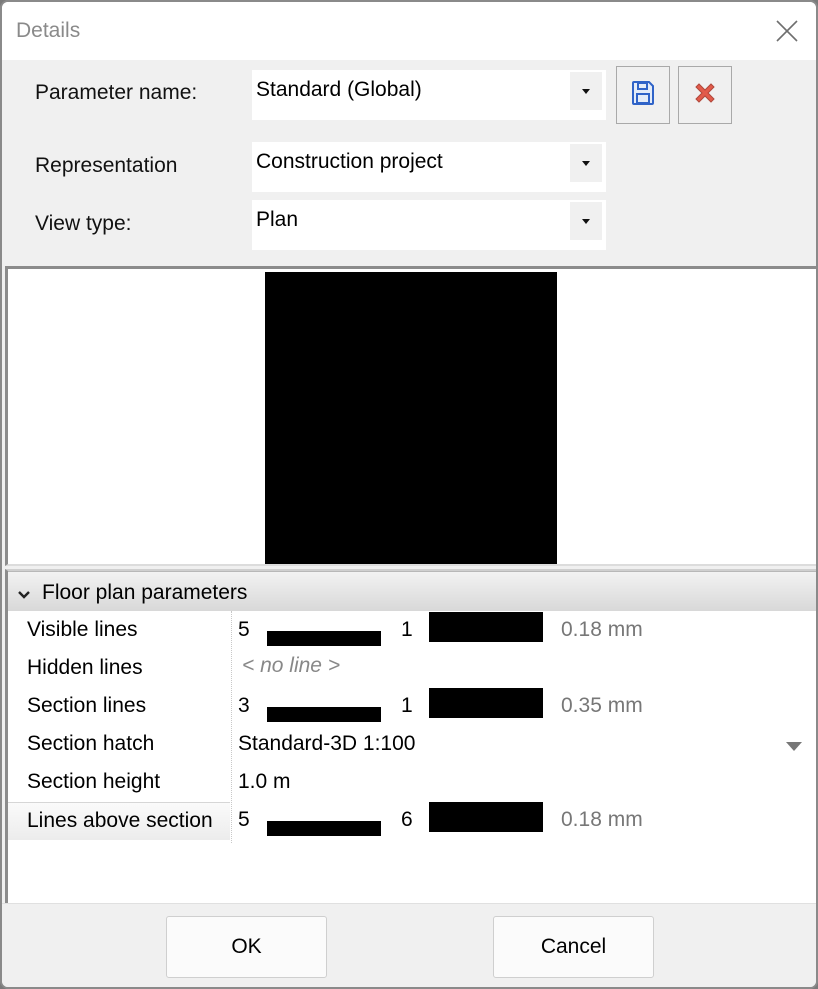  I want to click on representation-value: Construction project, so click(349, 161).